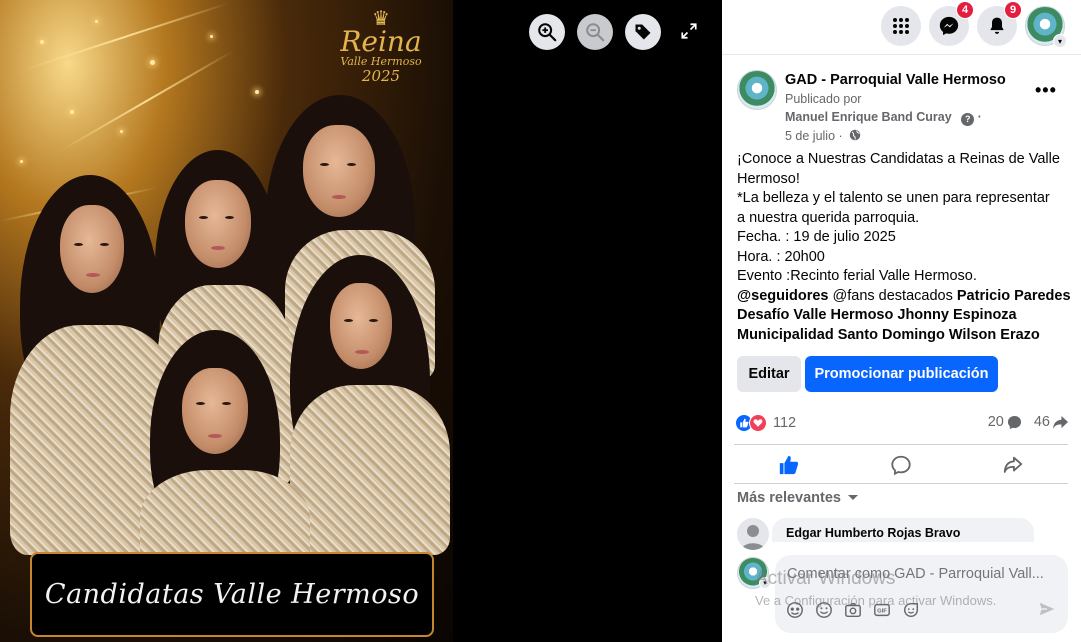 This screenshot has width=1081, height=642. Describe the element at coordinates (823, 99) in the screenshot. I see `published-by-label: Publicado por` at that location.